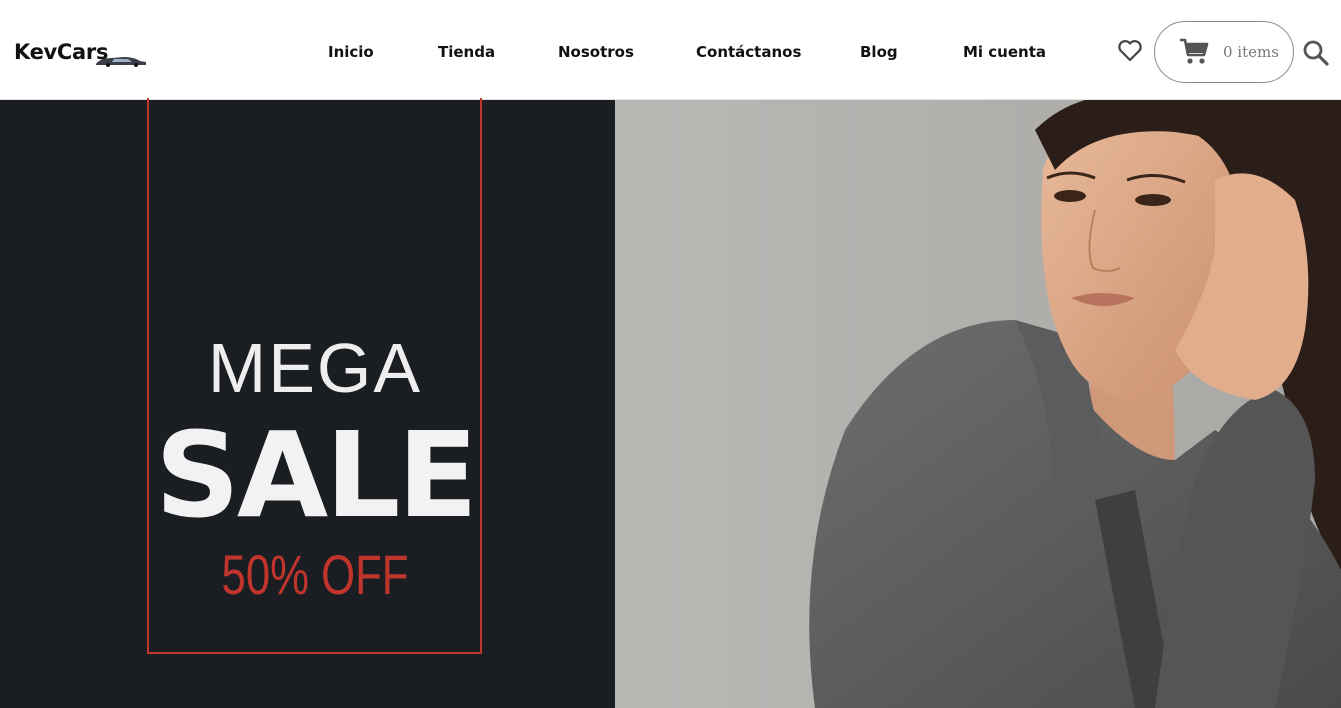  I want to click on nav-item-inicio: Inicio, so click(351, 52).